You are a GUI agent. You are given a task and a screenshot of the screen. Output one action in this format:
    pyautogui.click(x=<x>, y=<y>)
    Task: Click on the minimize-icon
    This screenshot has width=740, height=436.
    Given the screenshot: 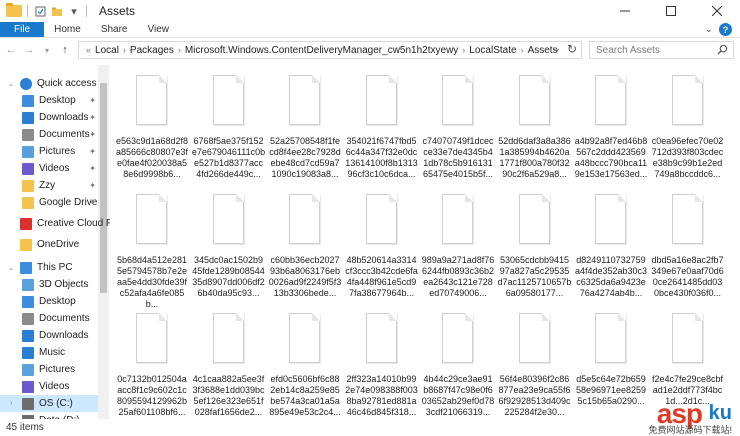 What is the action you would take?
    pyautogui.click(x=625, y=11)
    